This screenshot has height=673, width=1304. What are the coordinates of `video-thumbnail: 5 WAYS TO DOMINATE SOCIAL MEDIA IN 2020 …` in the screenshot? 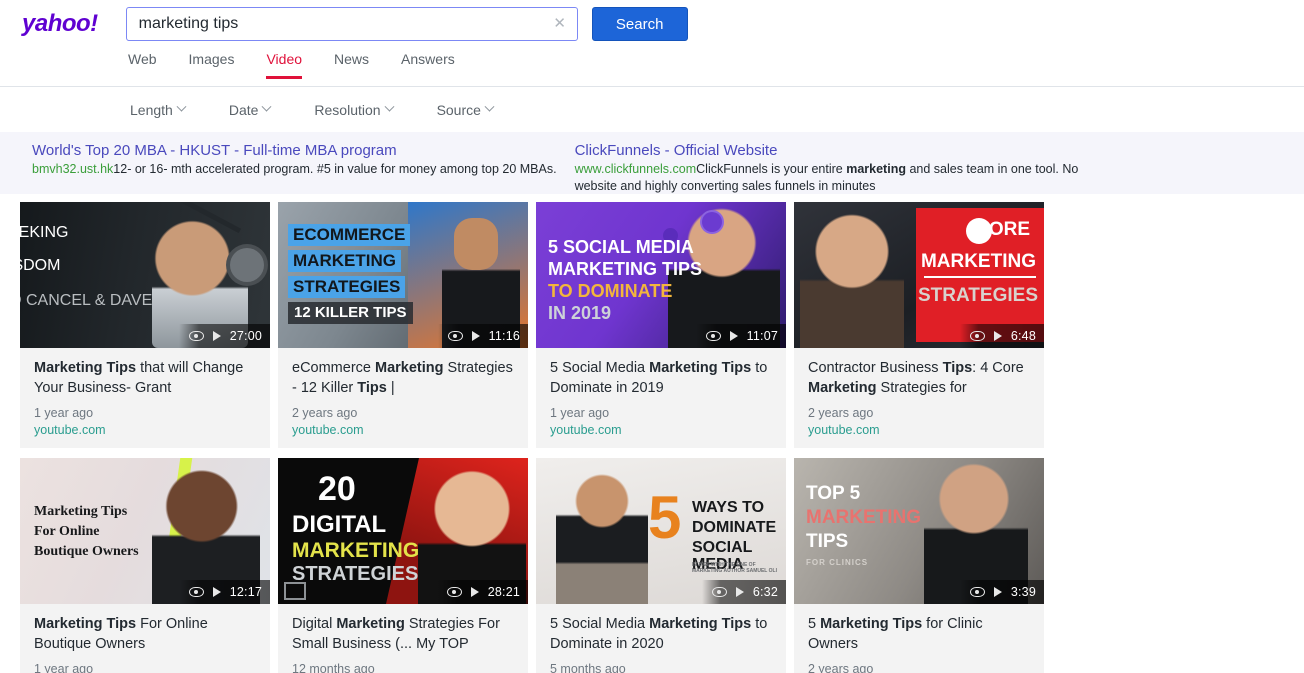 It's located at (661, 531).